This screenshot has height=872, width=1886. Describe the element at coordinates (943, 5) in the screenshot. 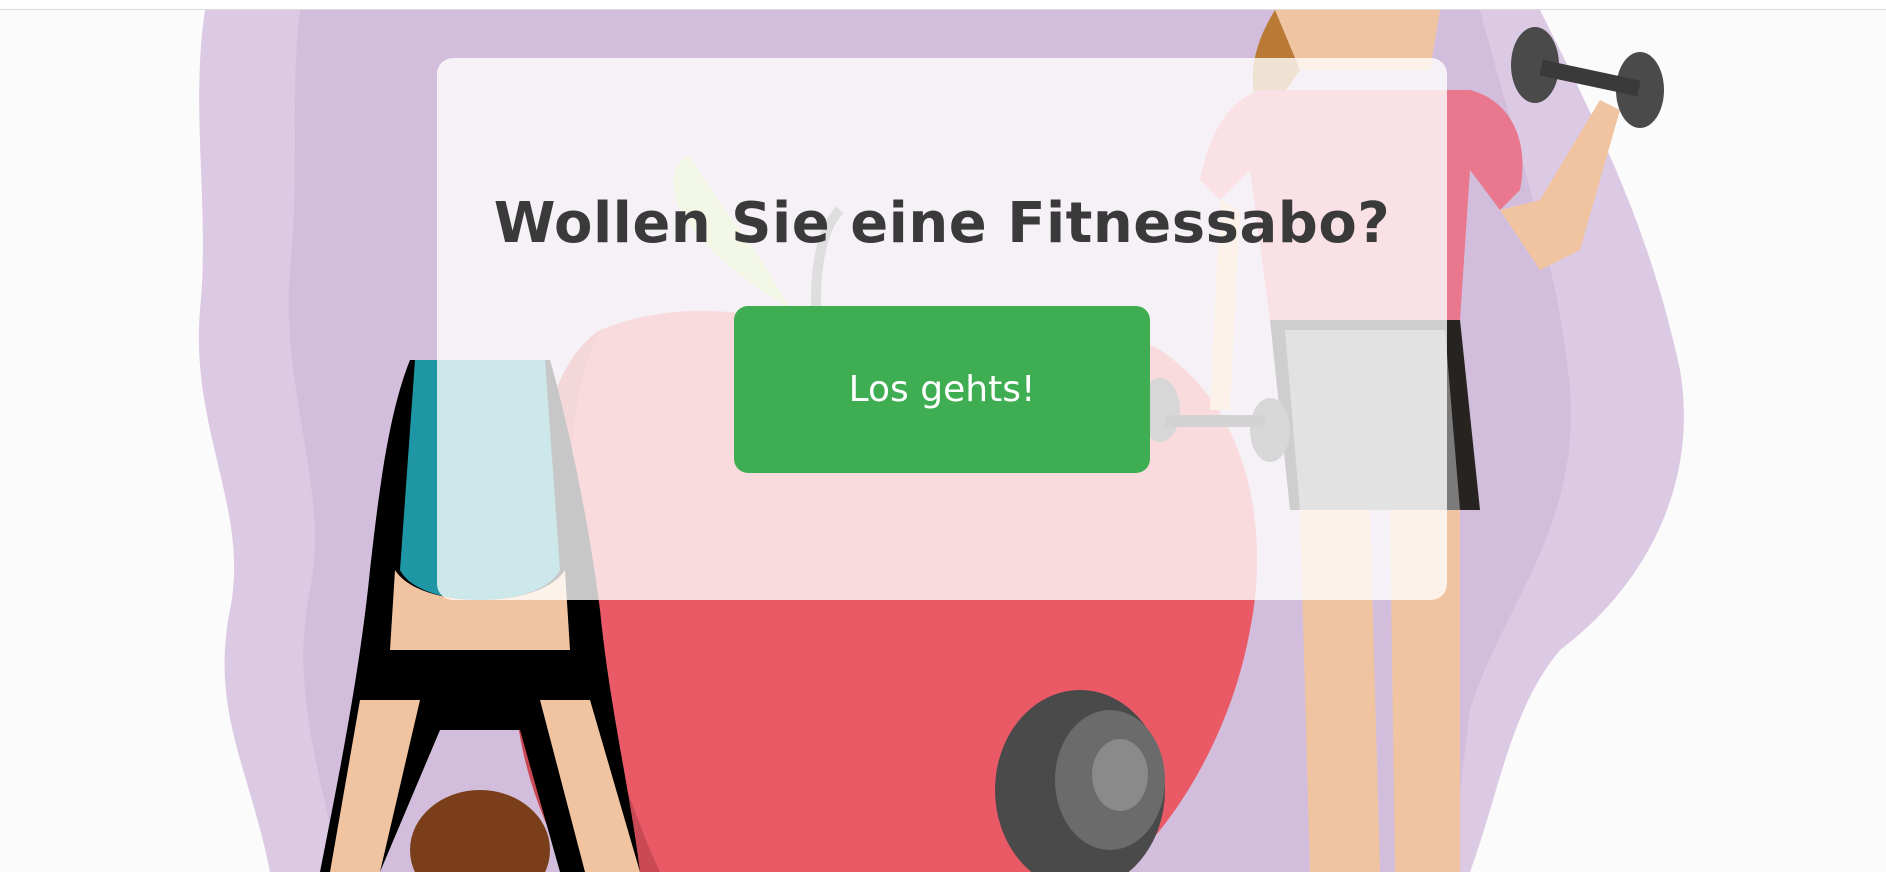

I see `top-divider` at that location.